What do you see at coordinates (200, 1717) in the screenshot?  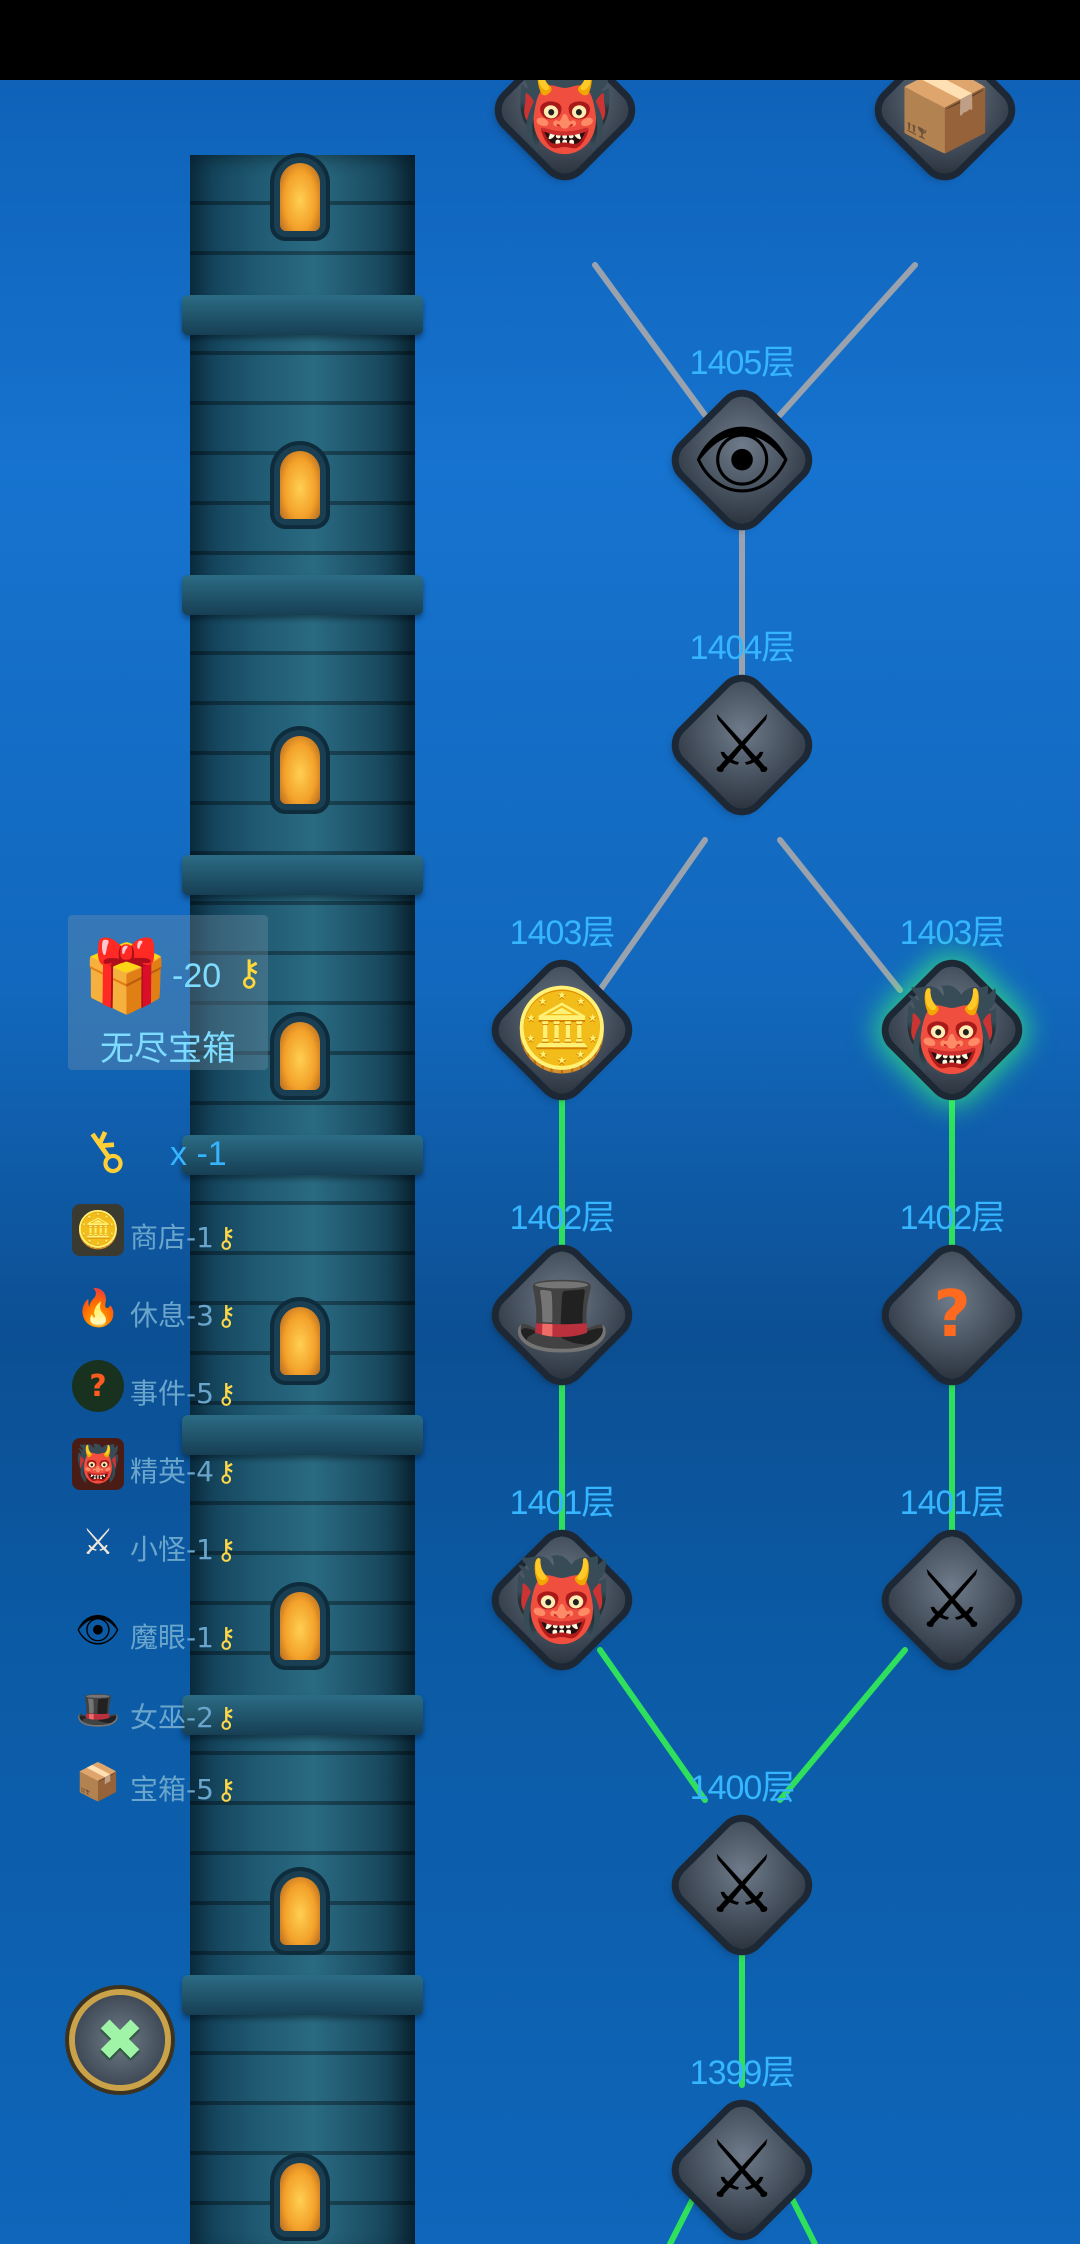 I see `legend-cost: -2` at bounding box center [200, 1717].